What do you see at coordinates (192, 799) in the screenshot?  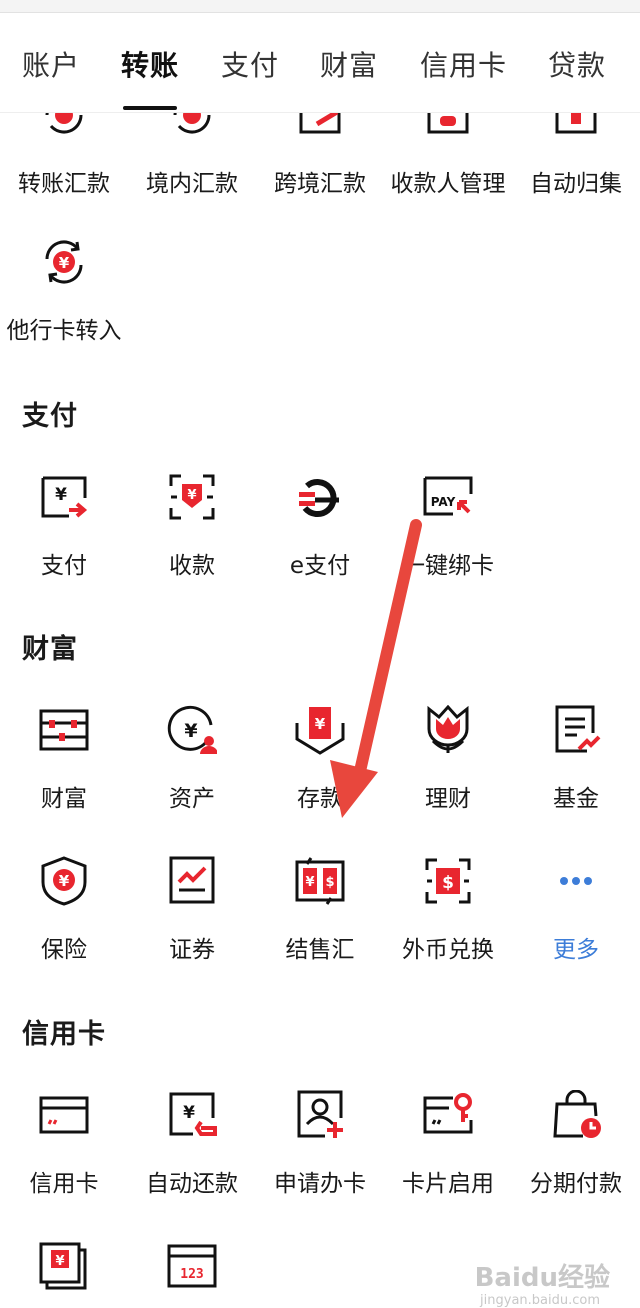 I see `assets-label: 资产` at bounding box center [192, 799].